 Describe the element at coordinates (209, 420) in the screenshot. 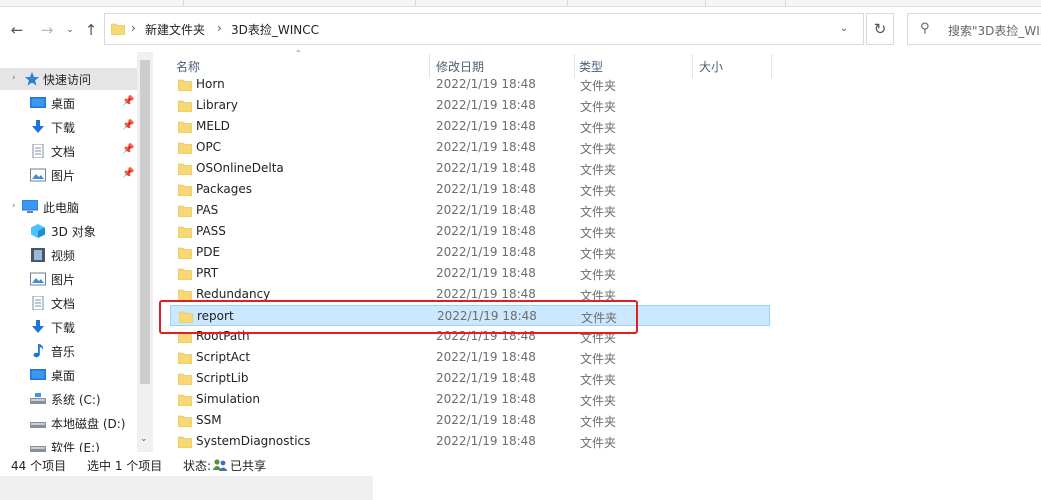

I see `file-name: SSM` at that location.